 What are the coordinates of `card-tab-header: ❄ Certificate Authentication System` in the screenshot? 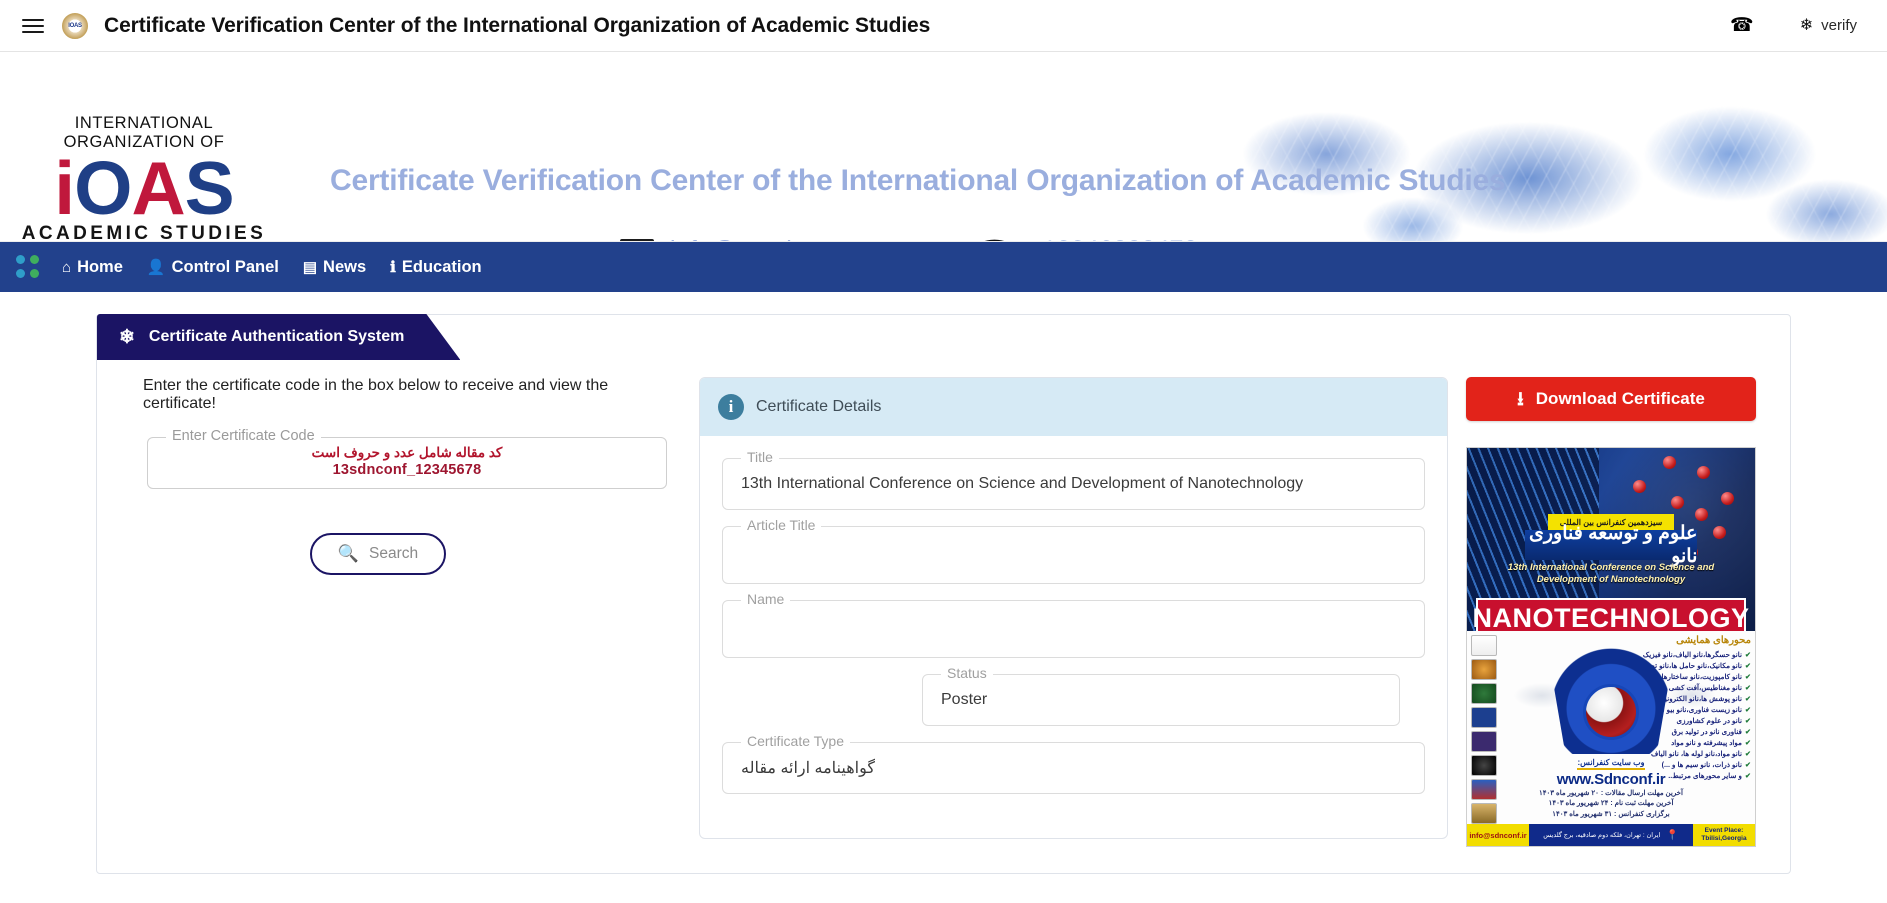 It's located at (278, 337).